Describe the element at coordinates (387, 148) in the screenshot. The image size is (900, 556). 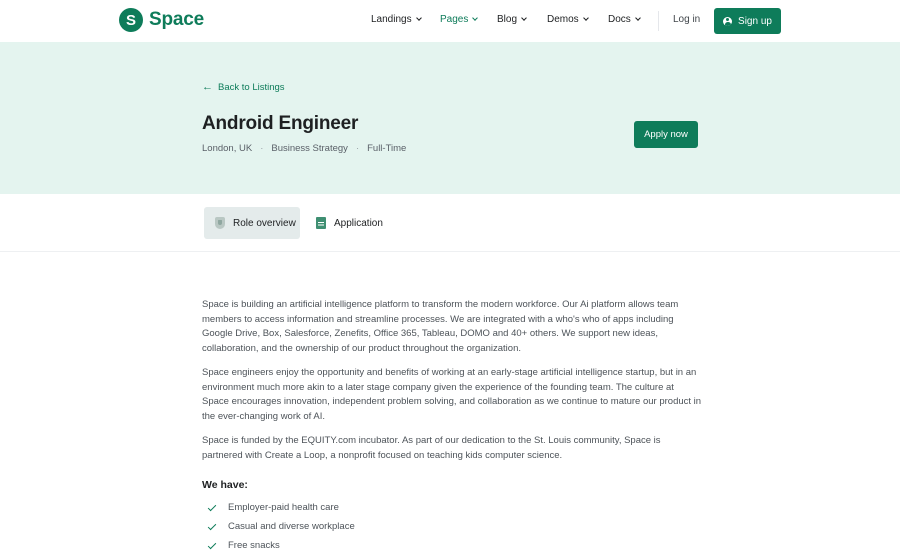
I see `job-type: Full-Time` at that location.